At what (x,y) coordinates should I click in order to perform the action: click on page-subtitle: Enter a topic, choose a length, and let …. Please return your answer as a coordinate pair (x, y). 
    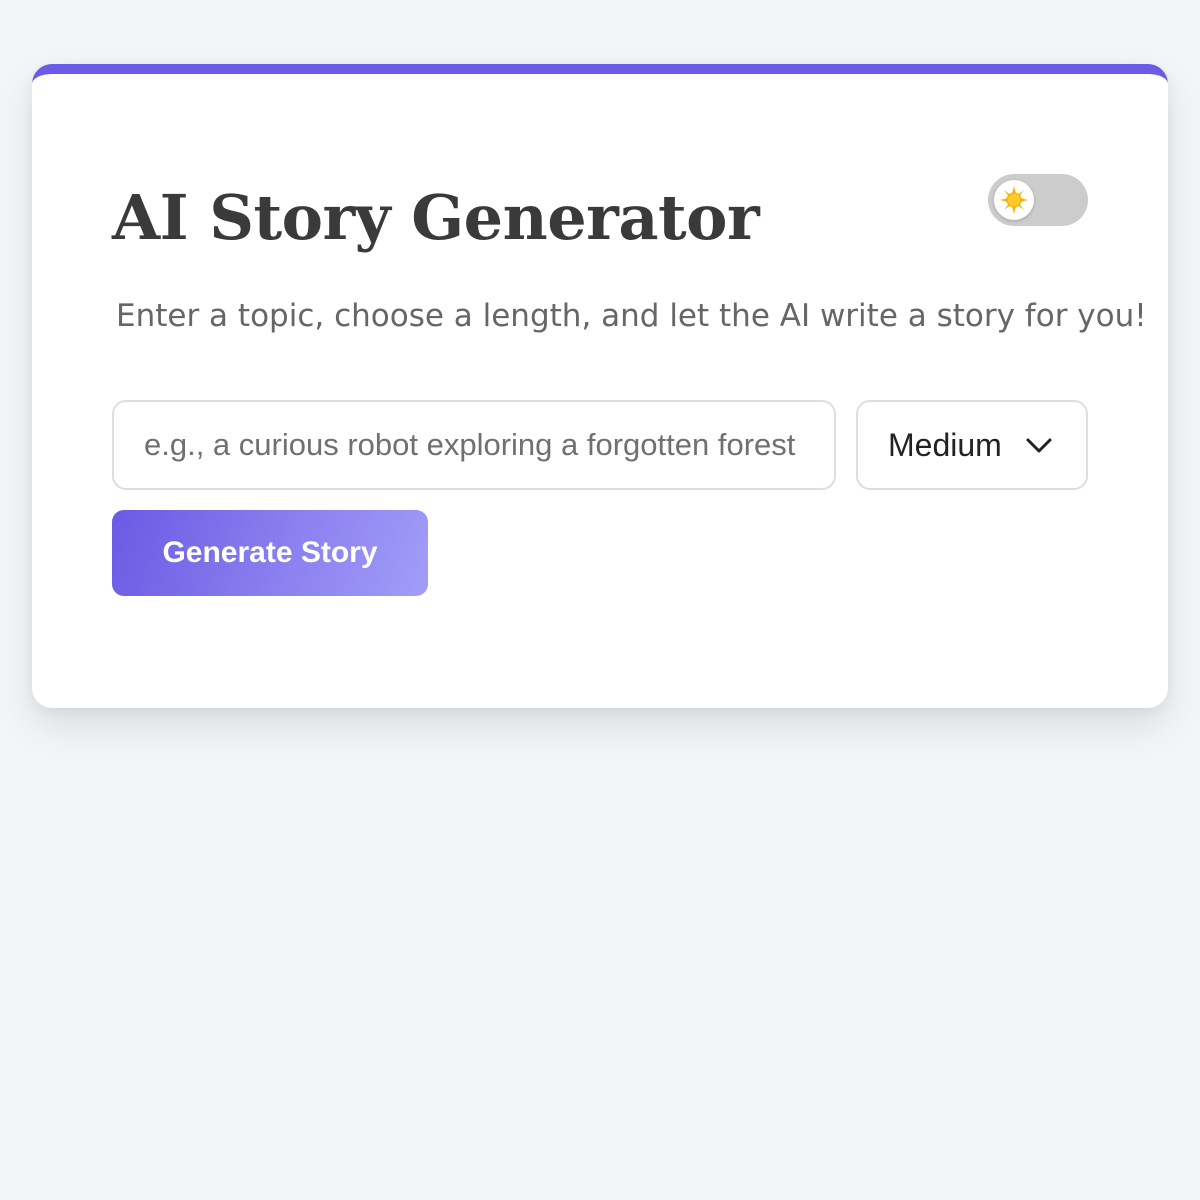
    Looking at the image, I should click on (631, 316).